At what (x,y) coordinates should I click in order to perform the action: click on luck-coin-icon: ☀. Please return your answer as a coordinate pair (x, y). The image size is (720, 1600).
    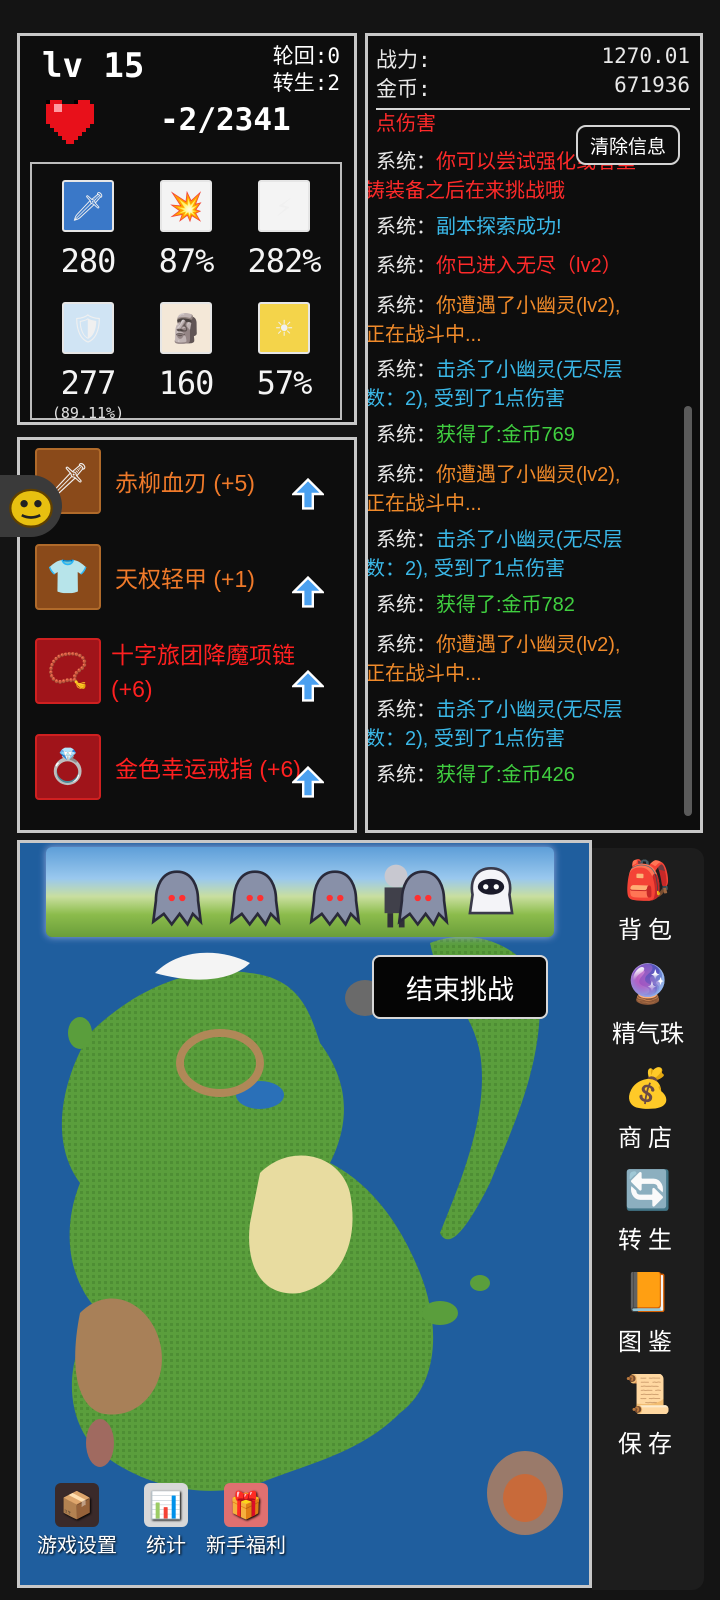
    Looking at the image, I should click on (284, 328).